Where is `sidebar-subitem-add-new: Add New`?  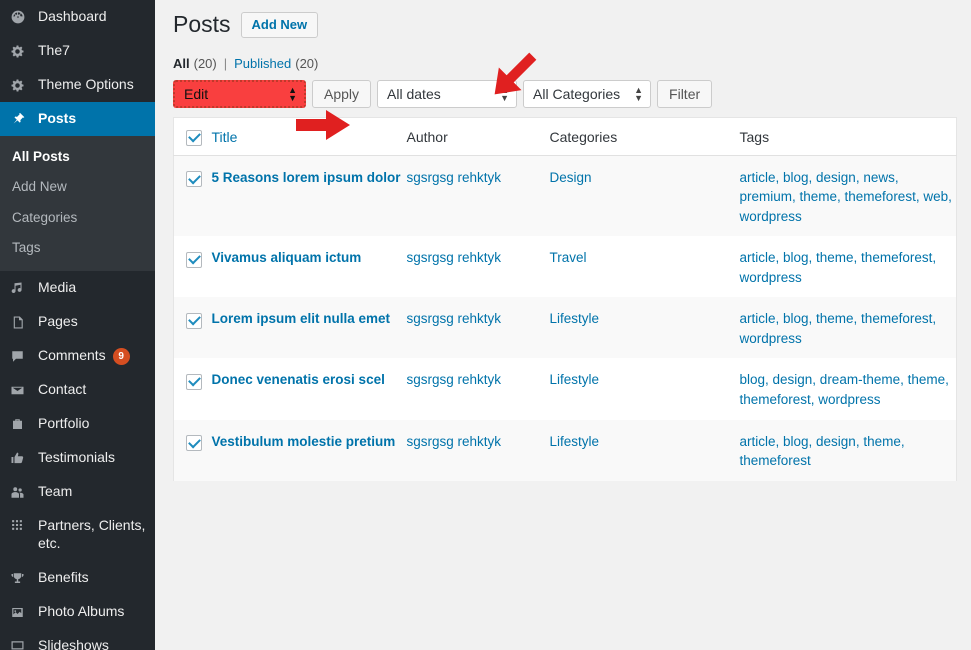 sidebar-subitem-add-new: Add New is located at coordinates (77, 187).